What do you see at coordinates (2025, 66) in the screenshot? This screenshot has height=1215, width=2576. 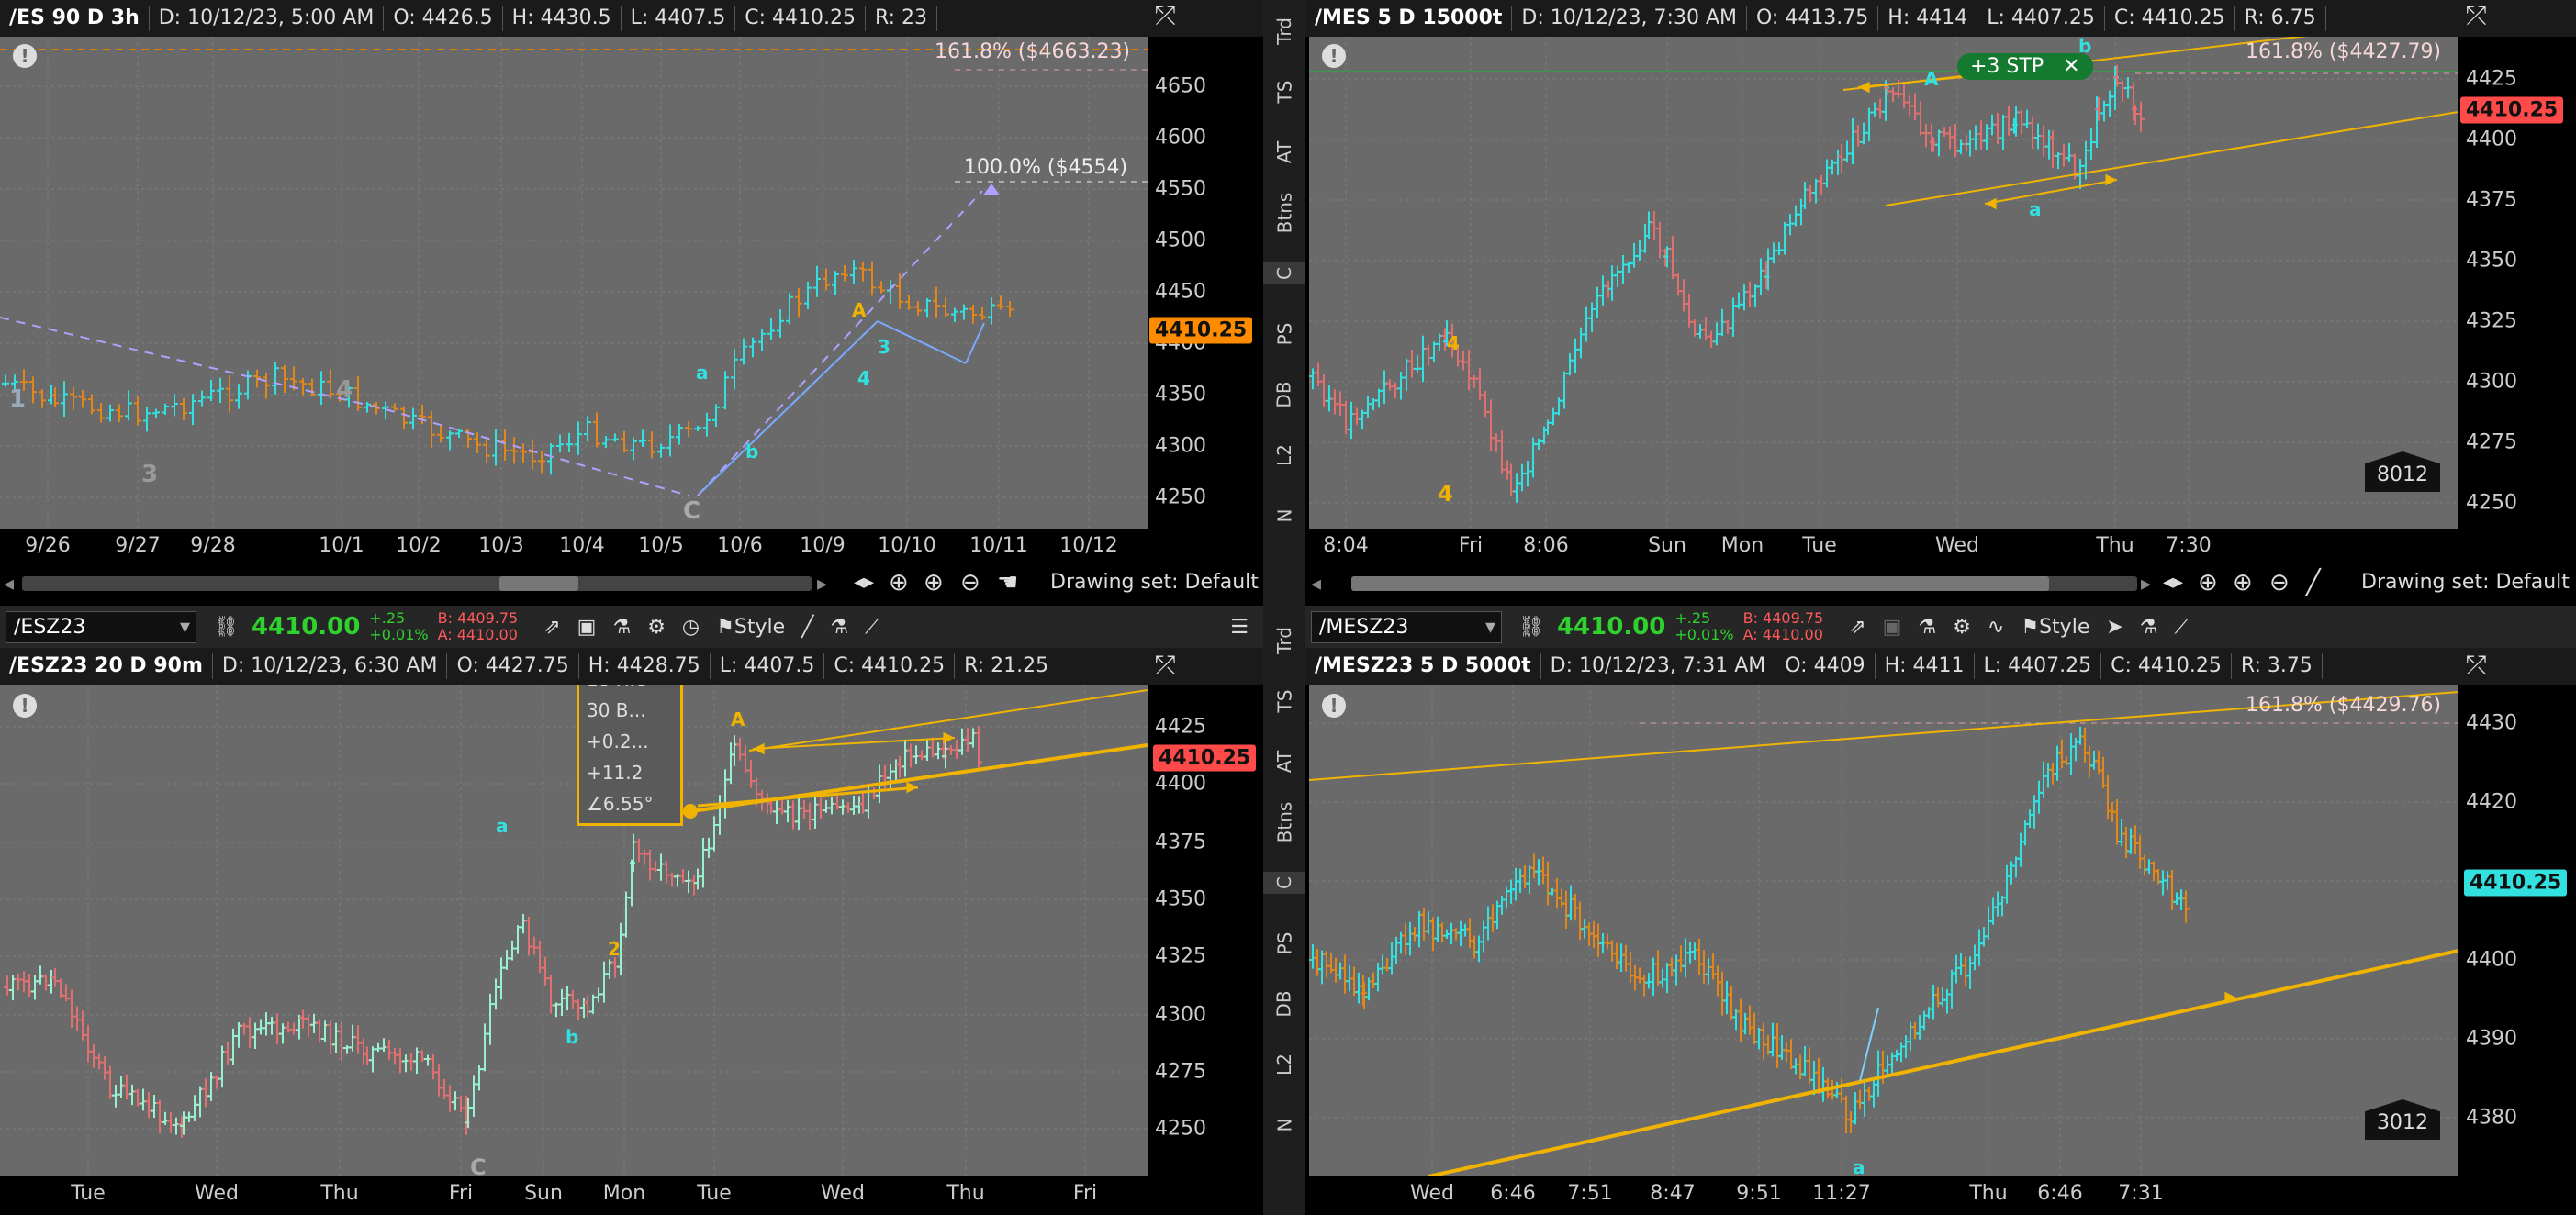 I see `order-badge: +3 STP ✕` at bounding box center [2025, 66].